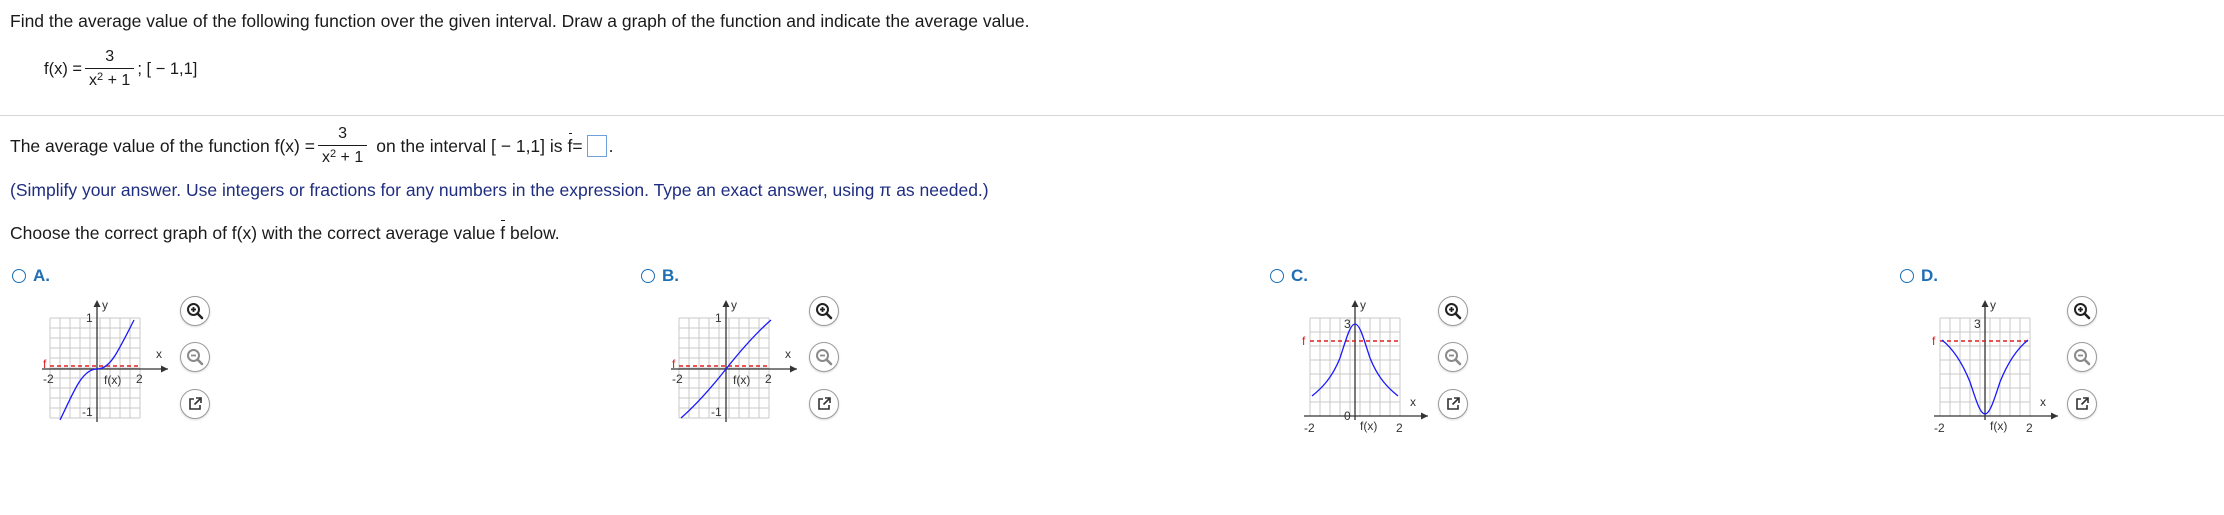  What do you see at coordinates (1289, 276) in the screenshot?
I see `option-c: C.` at bounding box center [1289, 276].